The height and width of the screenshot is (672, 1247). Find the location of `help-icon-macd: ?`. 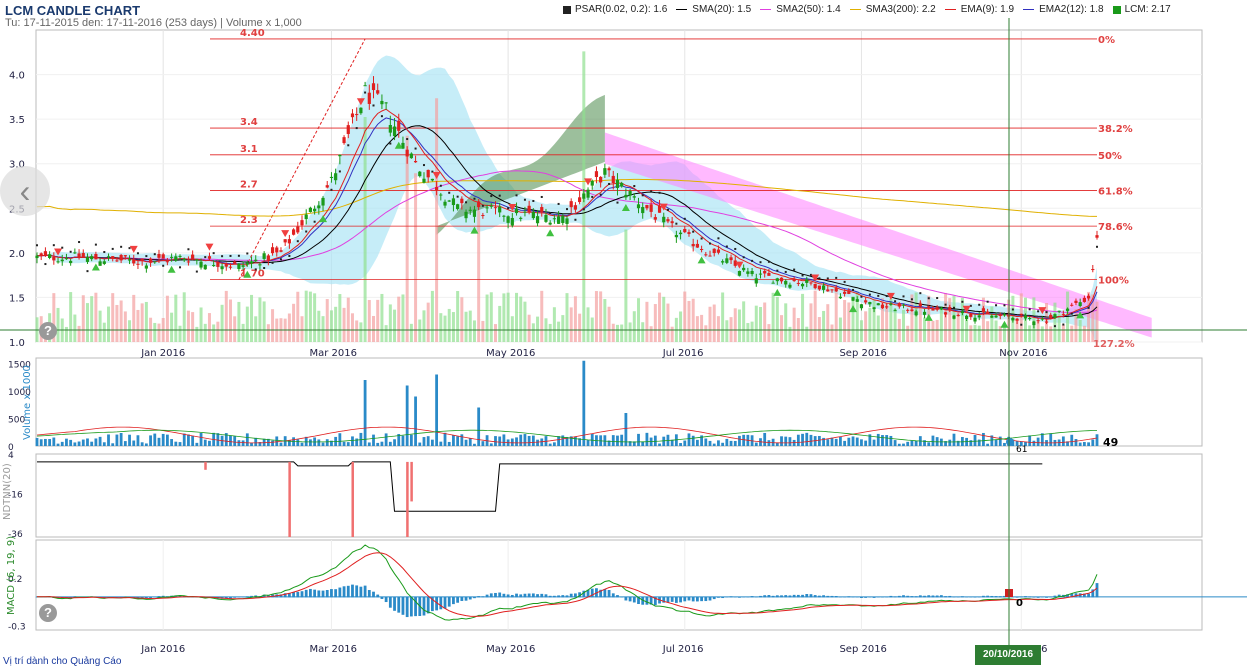

help-icon-macd: ? is located at coordinates (48, 613).